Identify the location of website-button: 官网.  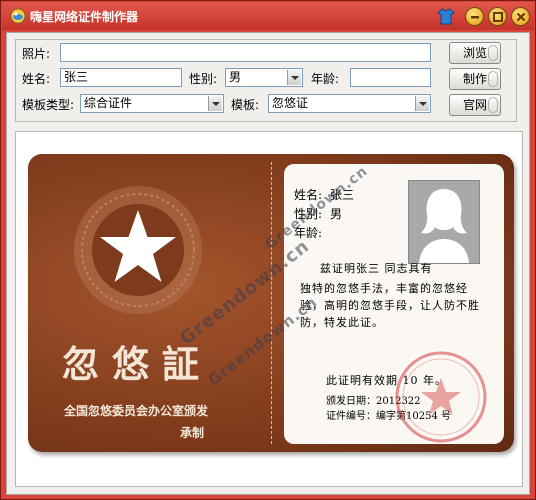
(475, 105).